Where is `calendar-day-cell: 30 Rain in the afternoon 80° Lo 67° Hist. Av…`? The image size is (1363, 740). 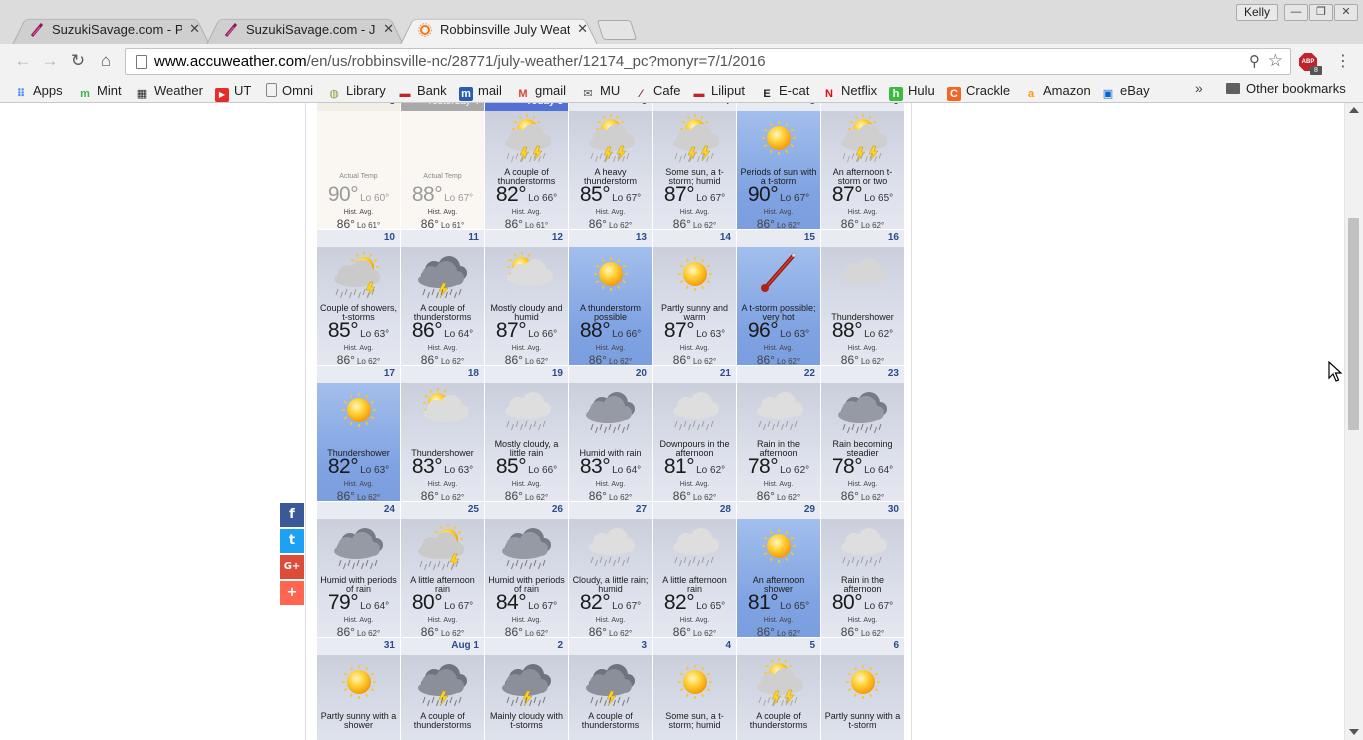 calendar-day-cell: 30 Rain in the afternoon 80° Lo 67° Hist. Av… is located at coordinates (862, 569).